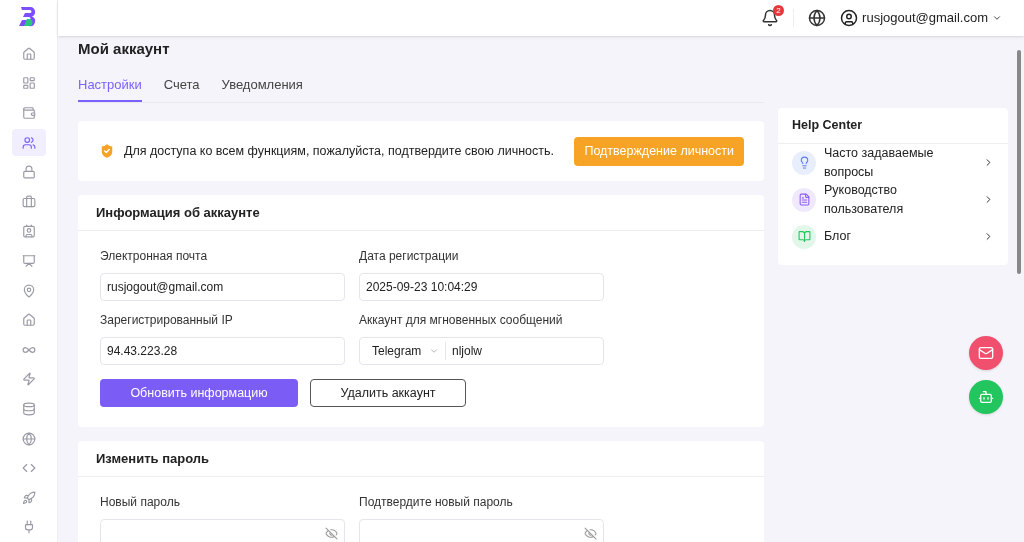  Describe the element at coordinates (770, 18) in the screenshot. I see `bell-icon` at that location.